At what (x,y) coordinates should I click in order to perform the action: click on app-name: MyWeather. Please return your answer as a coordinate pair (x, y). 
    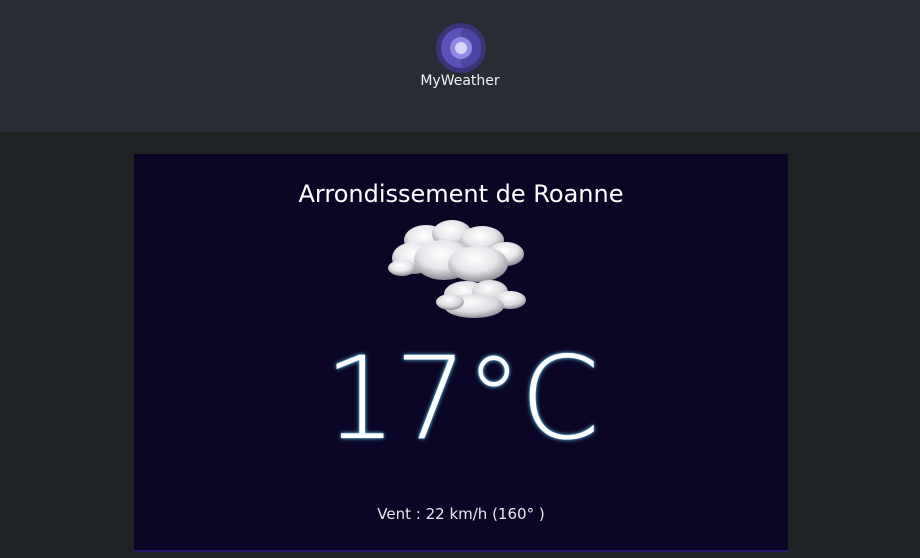
    Looking at the image, I should click on (460, 81).